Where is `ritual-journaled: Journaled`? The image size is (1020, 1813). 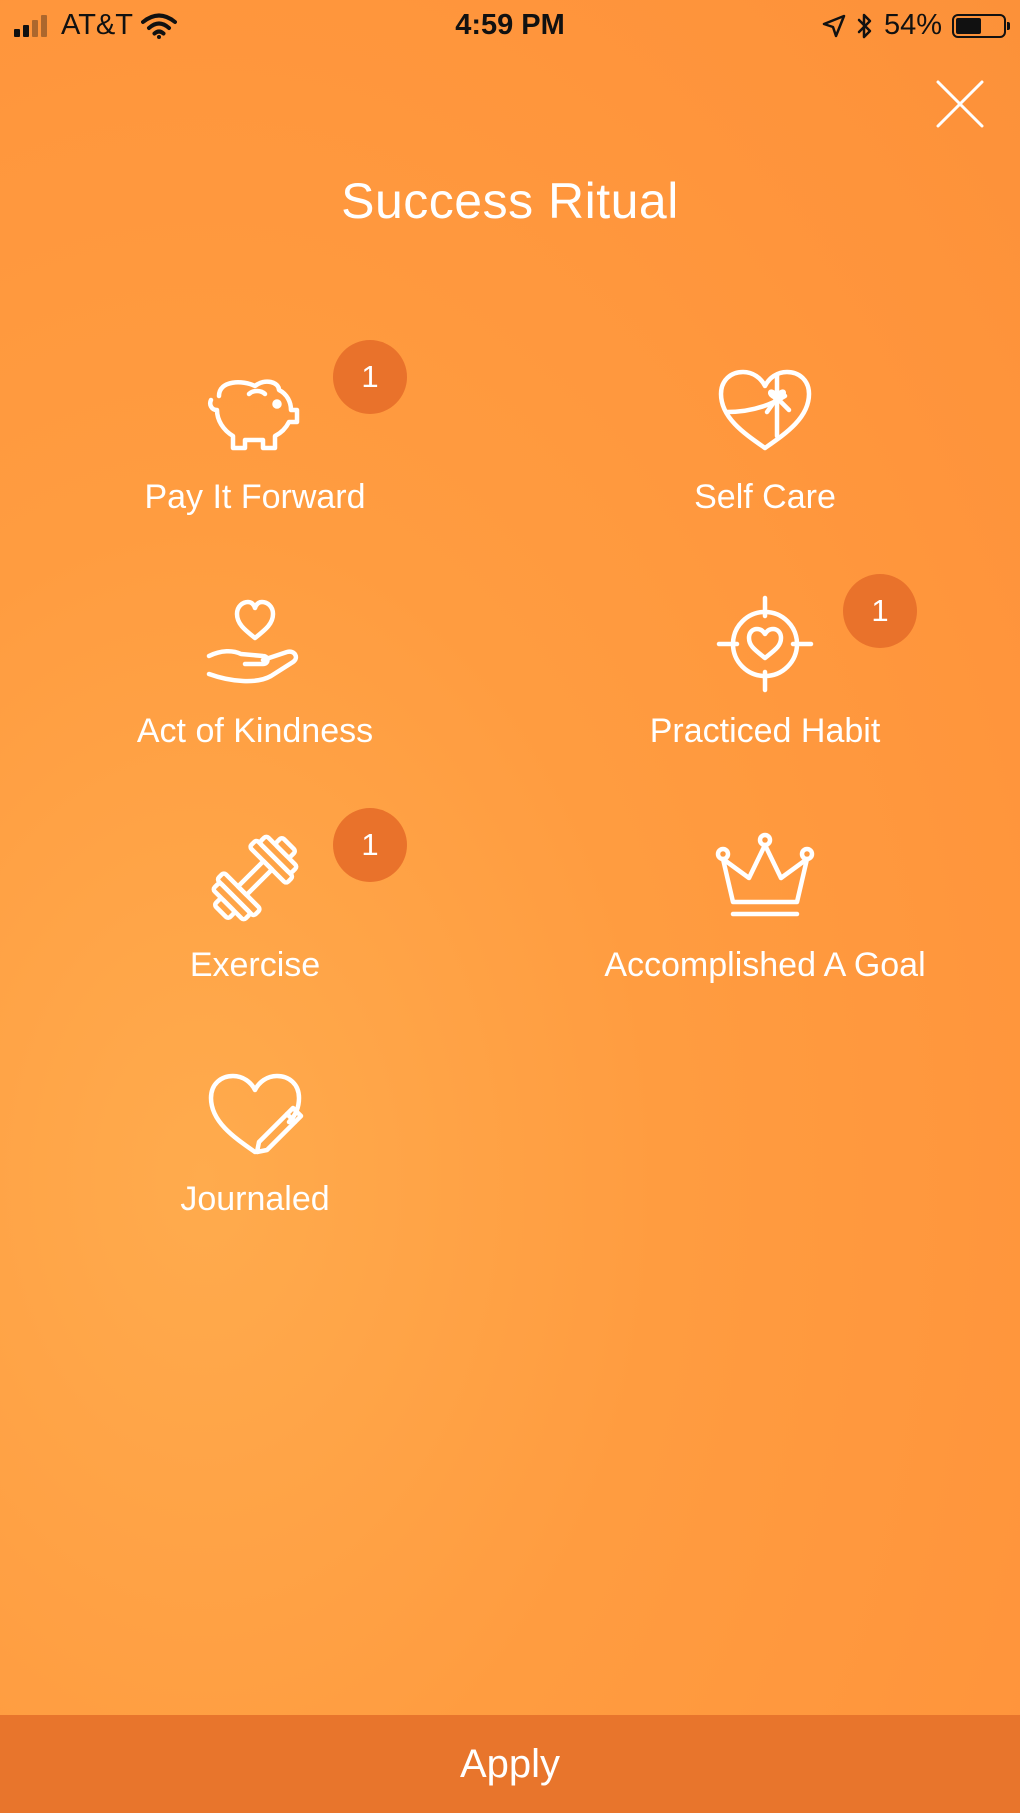
ritual-journaled: Journaled is located at coordinates (255, 1142).